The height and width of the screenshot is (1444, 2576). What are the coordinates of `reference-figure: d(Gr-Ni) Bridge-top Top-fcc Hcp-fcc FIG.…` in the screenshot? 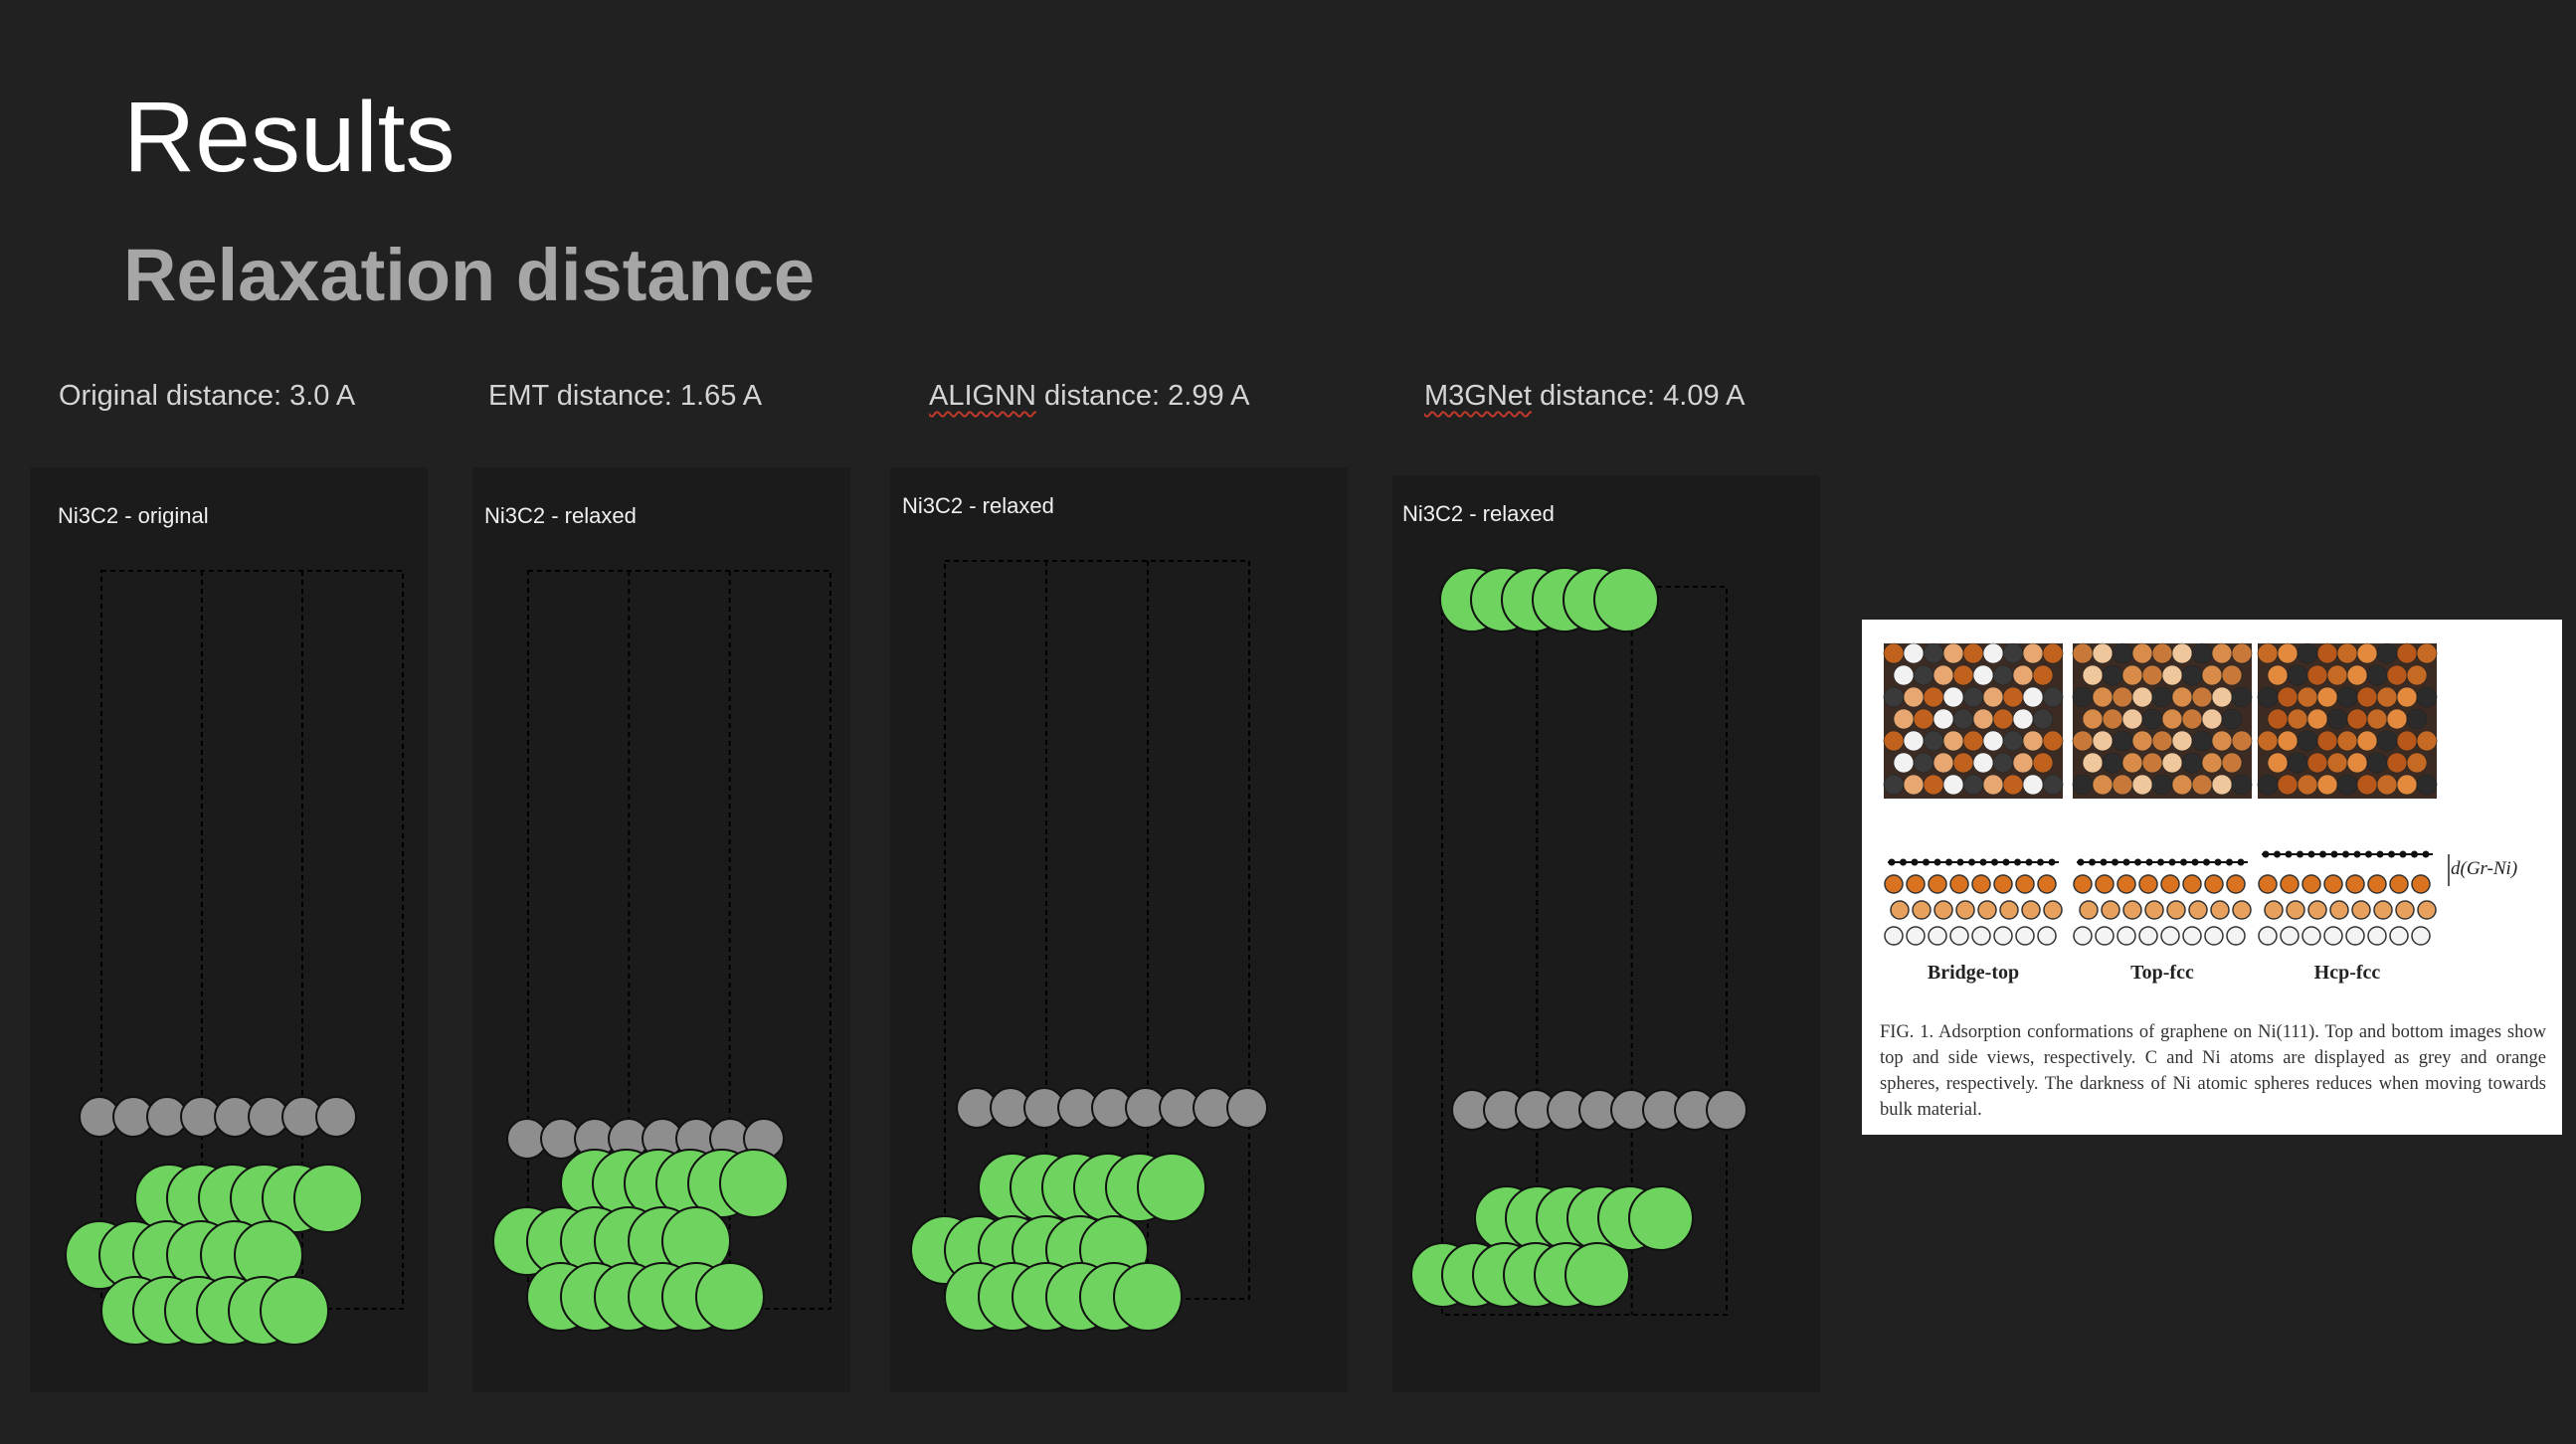 It's located at (2212, 877).